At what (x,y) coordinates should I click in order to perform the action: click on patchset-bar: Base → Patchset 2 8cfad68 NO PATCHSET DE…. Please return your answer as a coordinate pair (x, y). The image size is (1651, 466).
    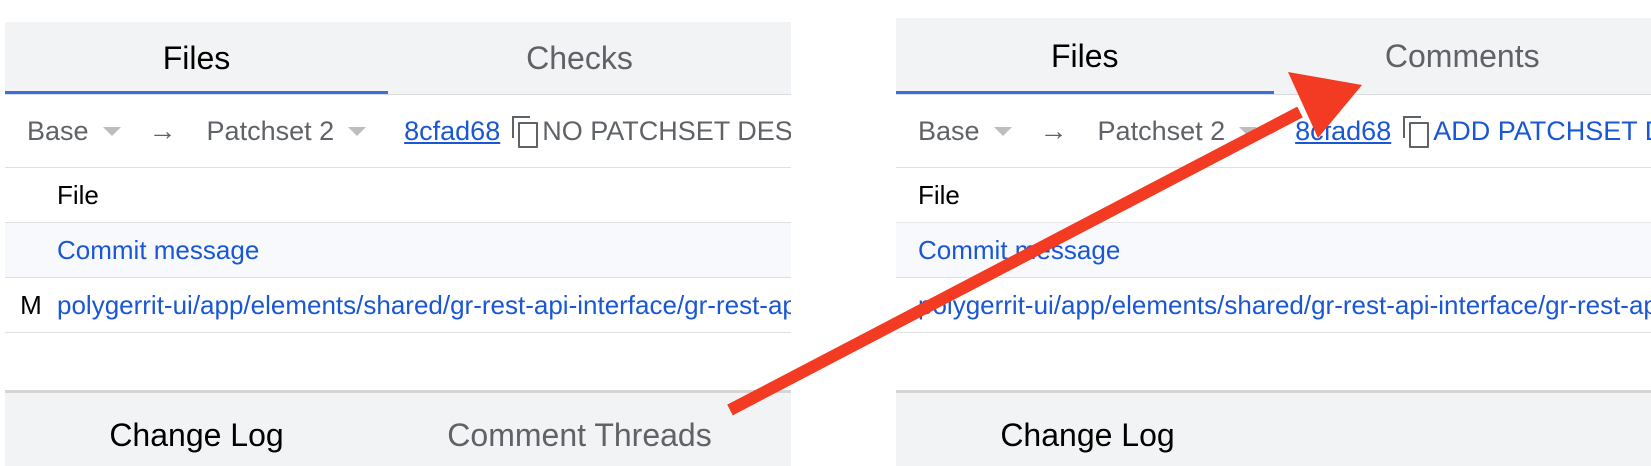
    Looking at the image, I should click on (398, 131).